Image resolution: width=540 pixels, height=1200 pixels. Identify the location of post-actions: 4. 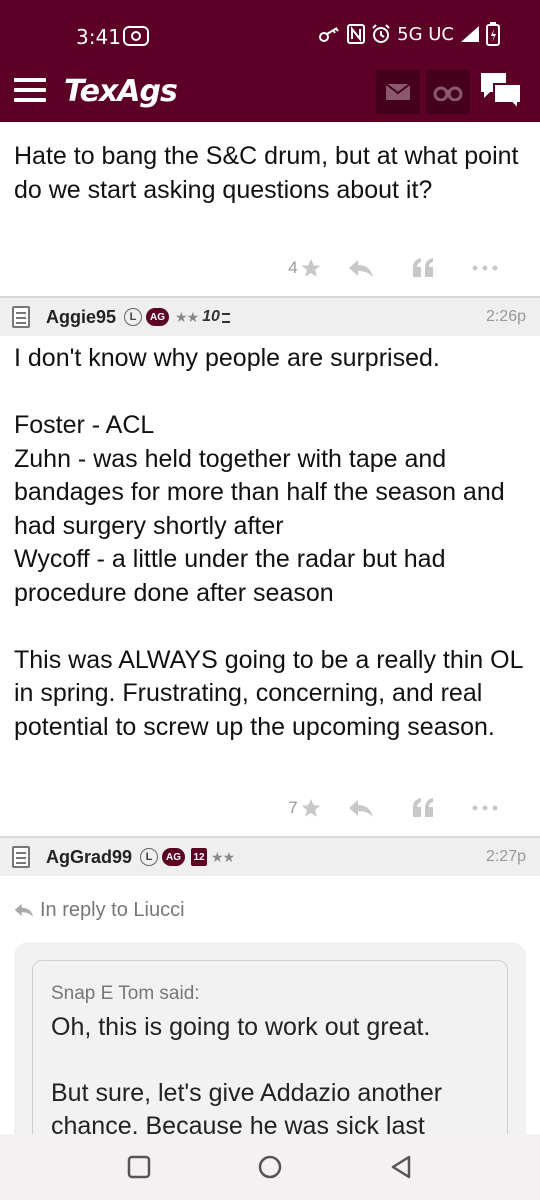
(270, 268).